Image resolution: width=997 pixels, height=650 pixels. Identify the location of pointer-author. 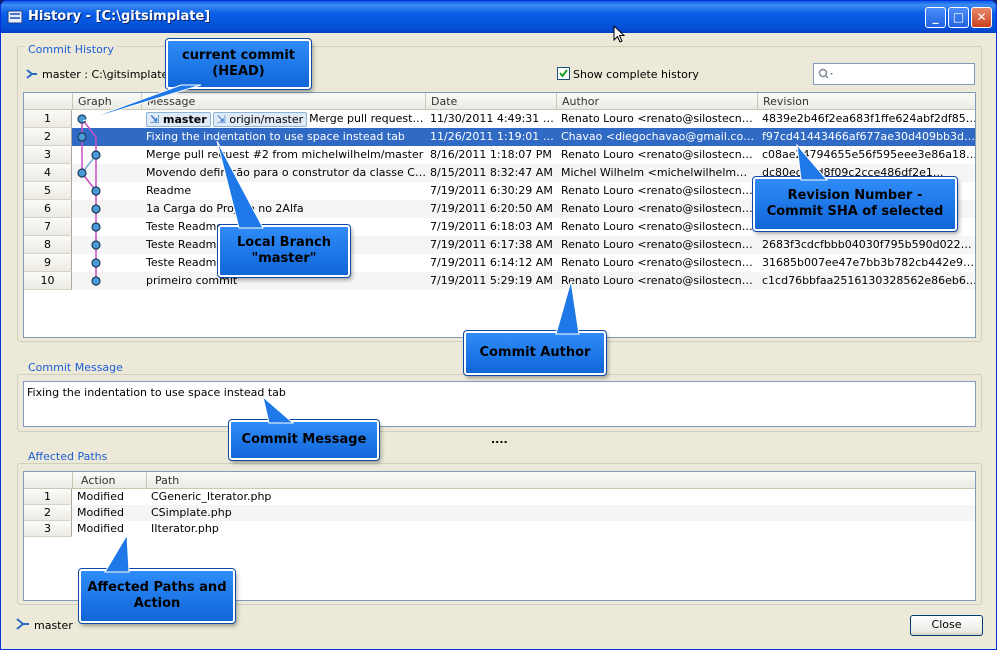
(567, 307).